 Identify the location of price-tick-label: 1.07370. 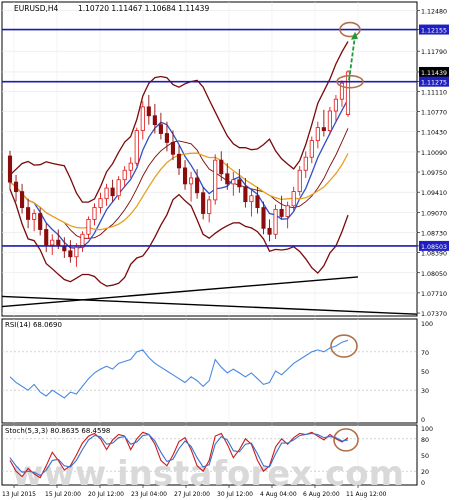
(434, 314).